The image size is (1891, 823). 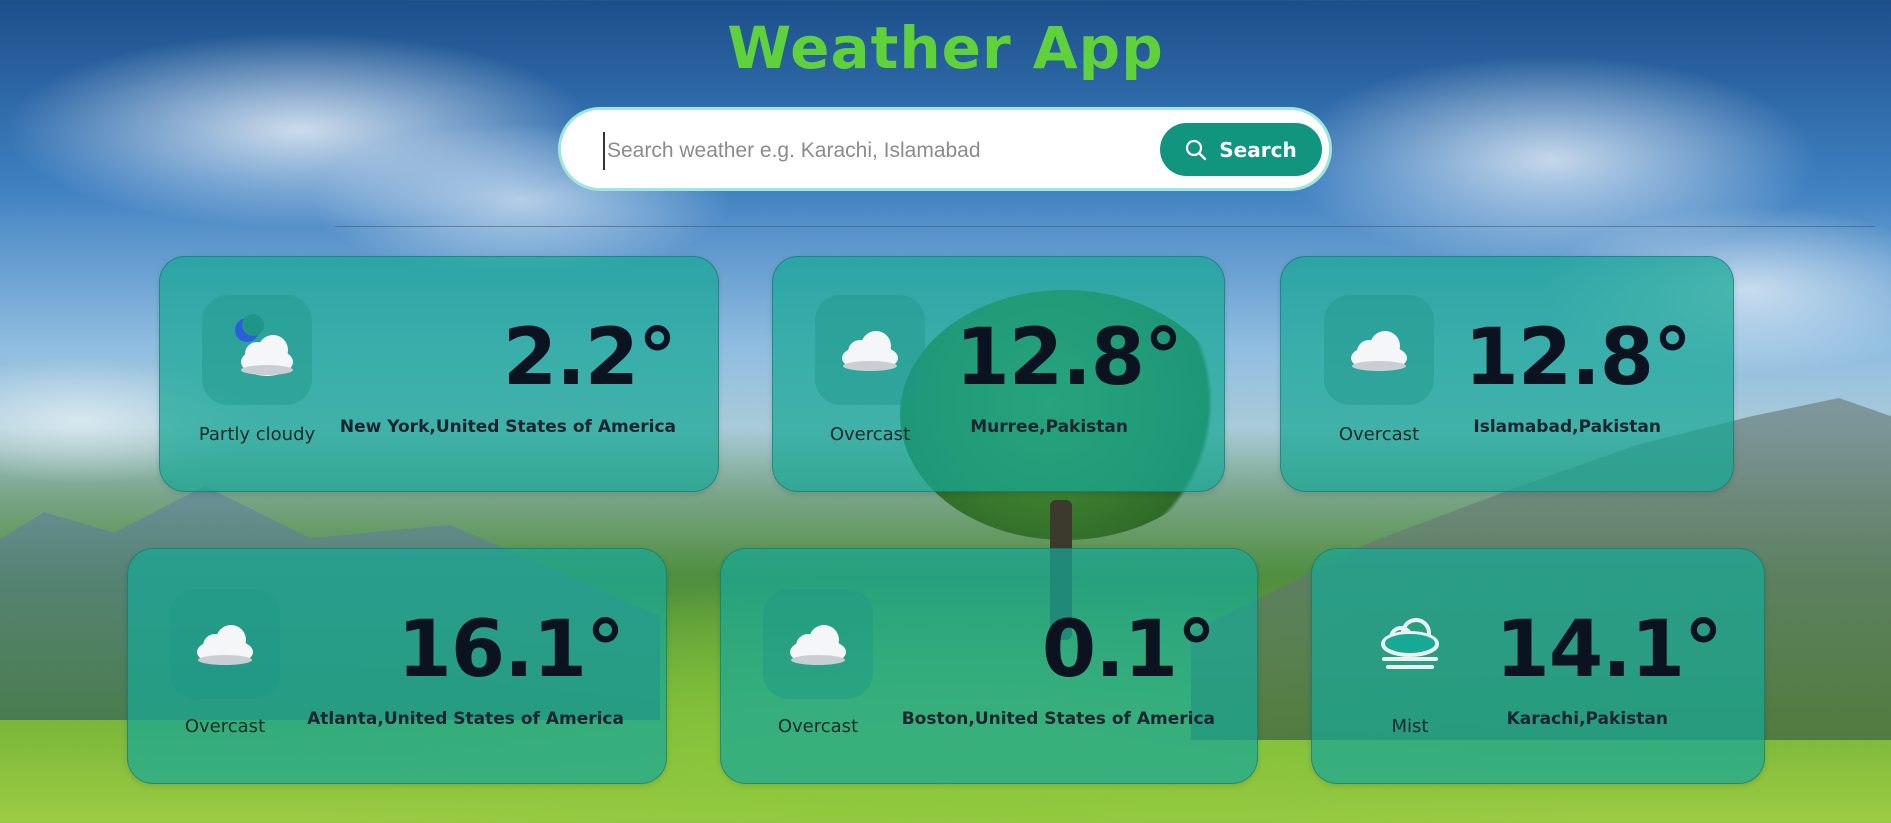 What do you see at coordinates (1196, 150) in the screenshot?
I see `search-icon` at bounding box center [1196, 150].